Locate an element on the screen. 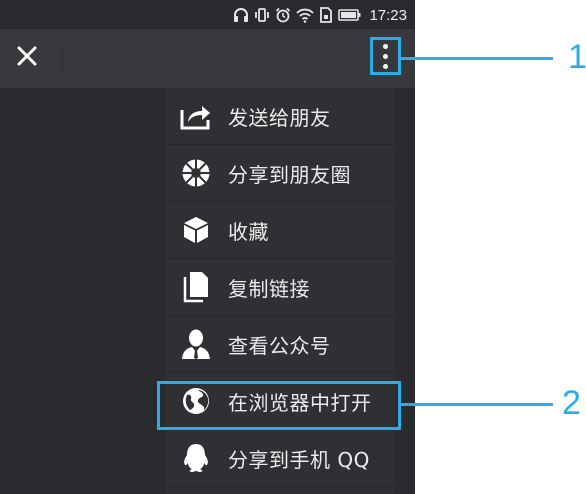 This screenshot has height=494, width=586. menu-item-favorite: 收藏 is located at coordinates (280, 230).